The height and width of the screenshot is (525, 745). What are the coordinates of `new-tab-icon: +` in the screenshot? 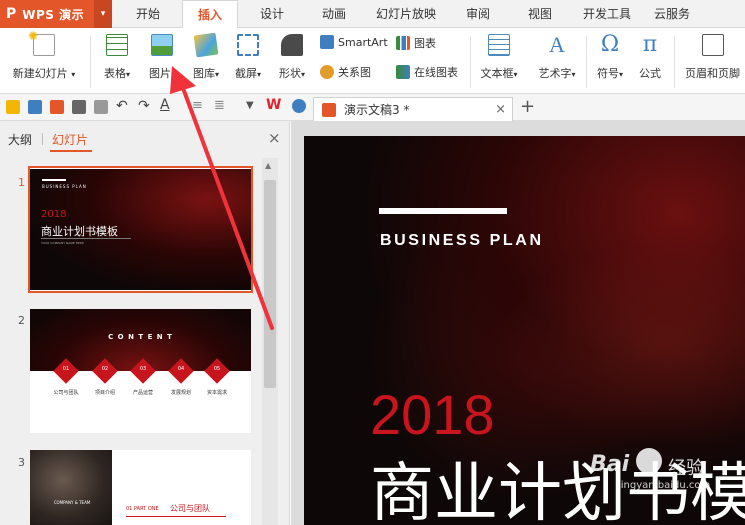 It's located at (527, 106).